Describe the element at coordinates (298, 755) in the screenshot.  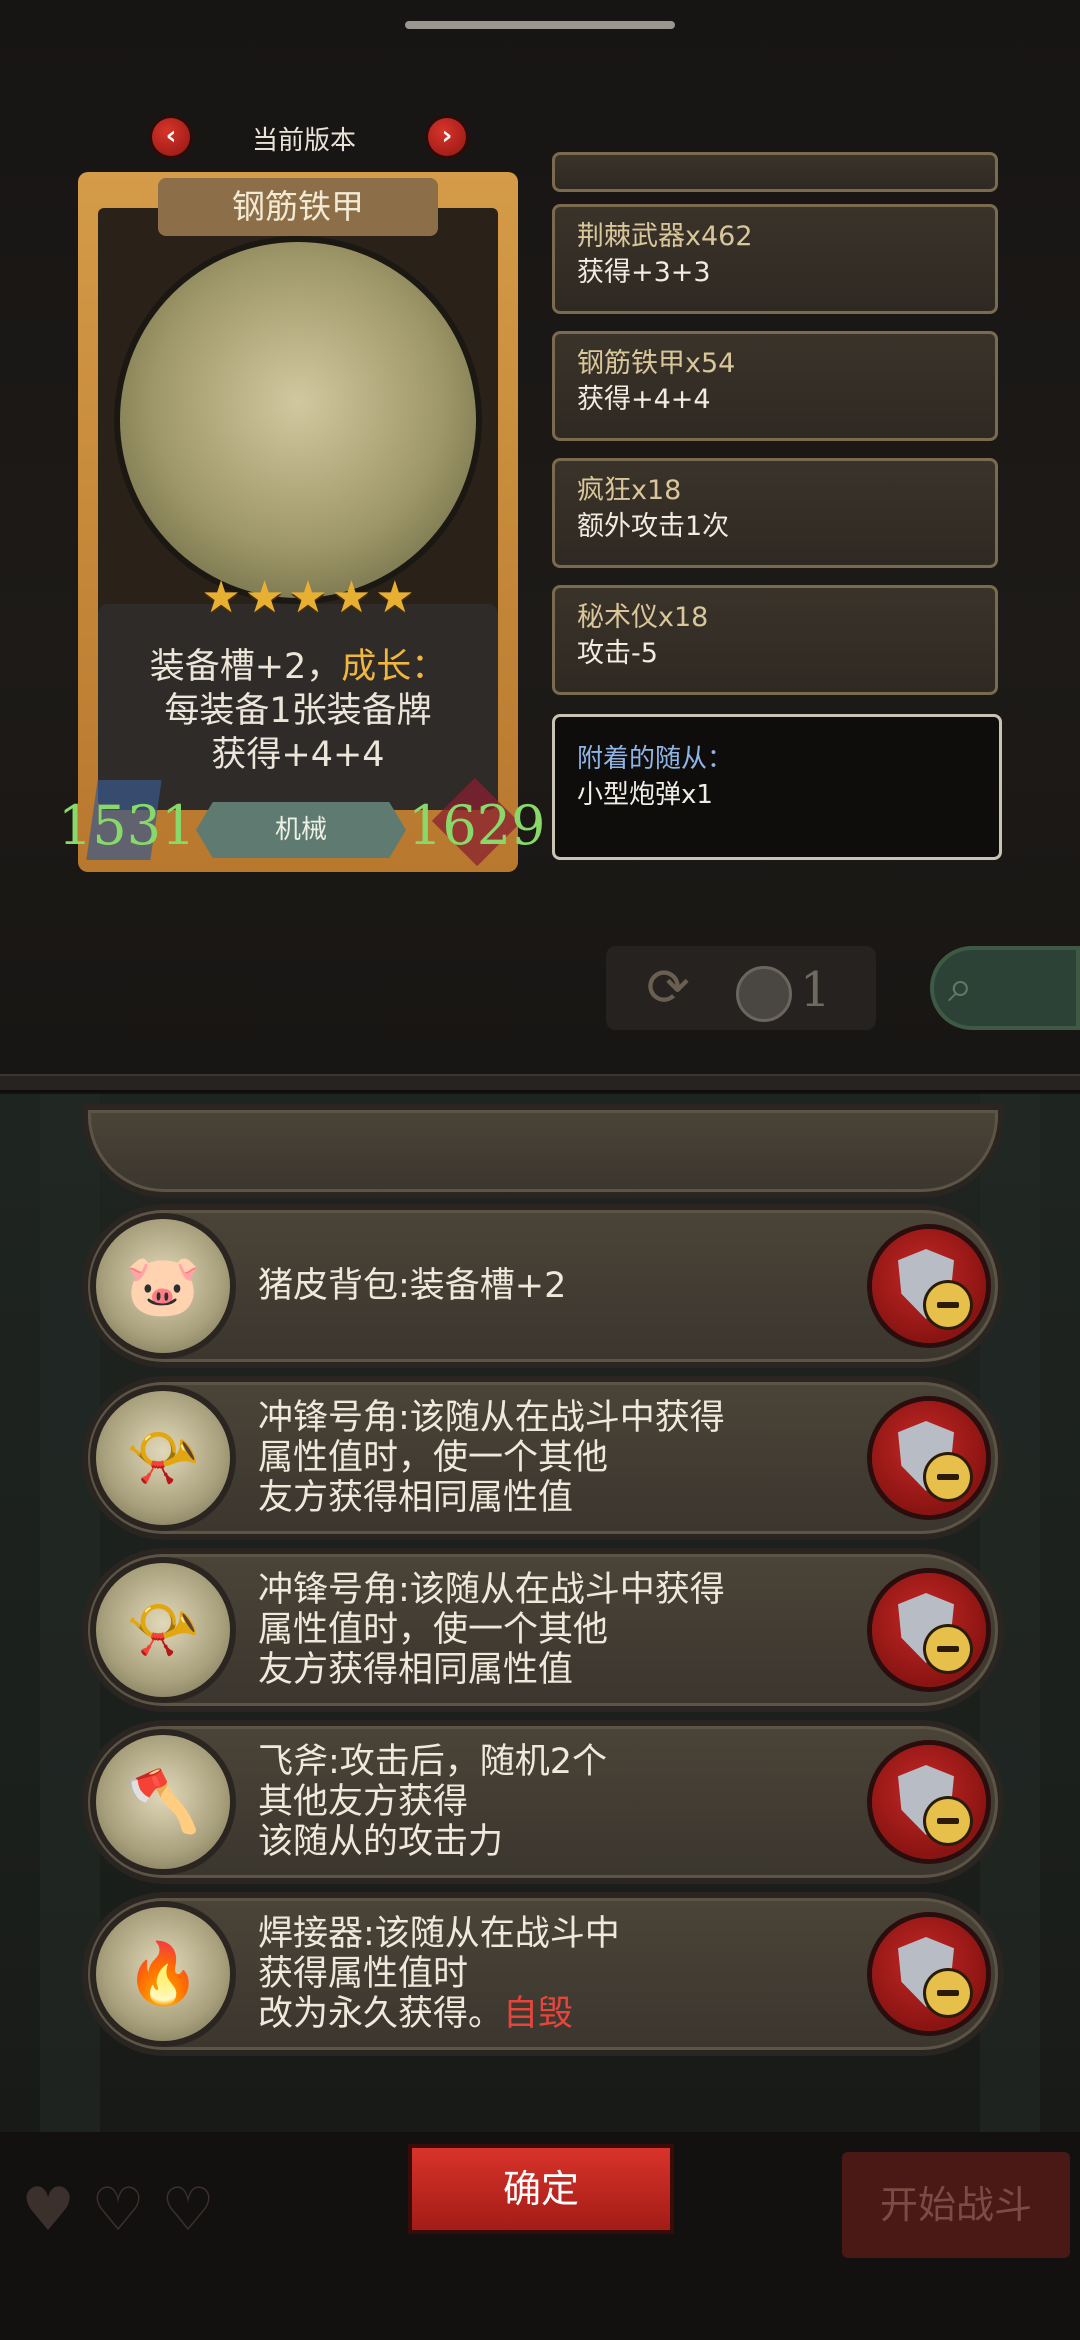
I see `card-desc-line3: 获得+4+4` at that location.